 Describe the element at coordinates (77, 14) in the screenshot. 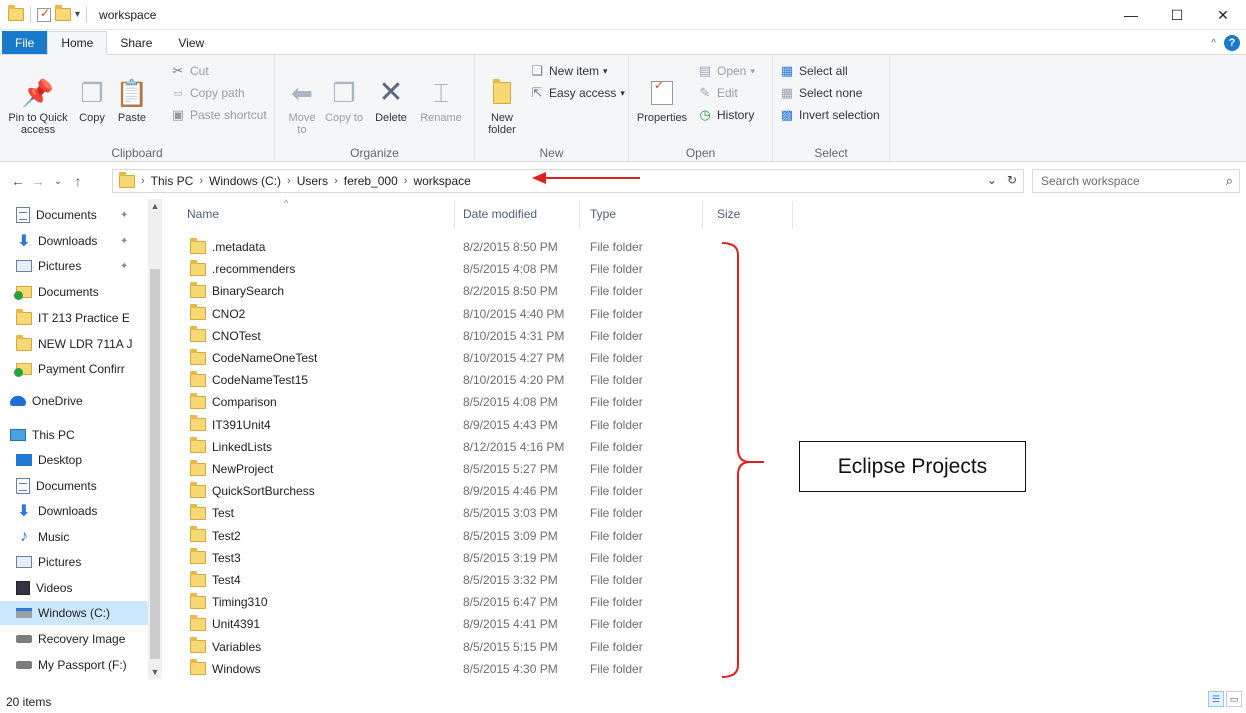

I see `customize-qat-icon: ▾` at that location.